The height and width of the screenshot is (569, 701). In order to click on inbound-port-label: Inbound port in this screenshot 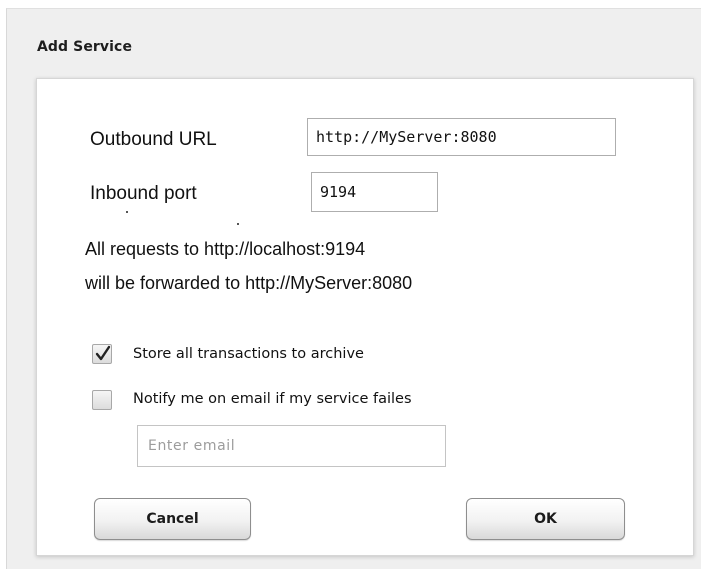, I will do `click(143, 193)`.